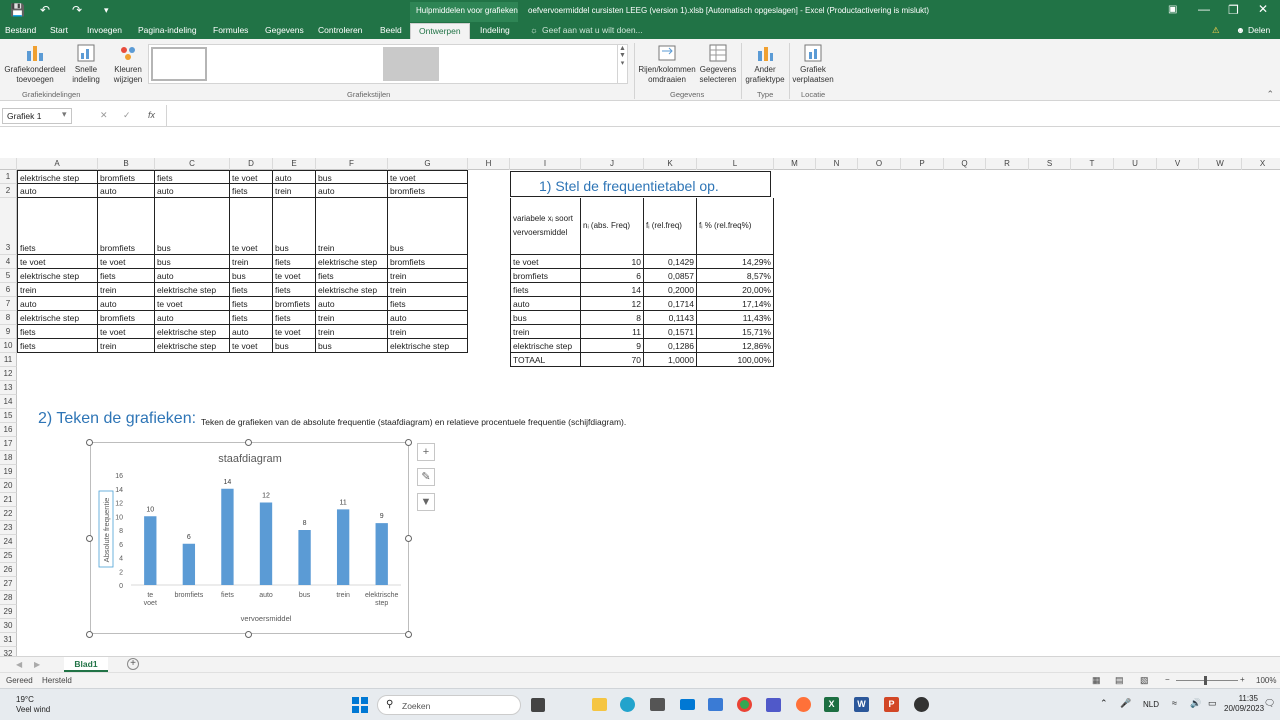 The height and width of the screenshot is (720, 1280). What do you see at coordinates (133, 664) in the screenshot?
I see `add-sheet-icon: +` at bounding box center [133, 664].